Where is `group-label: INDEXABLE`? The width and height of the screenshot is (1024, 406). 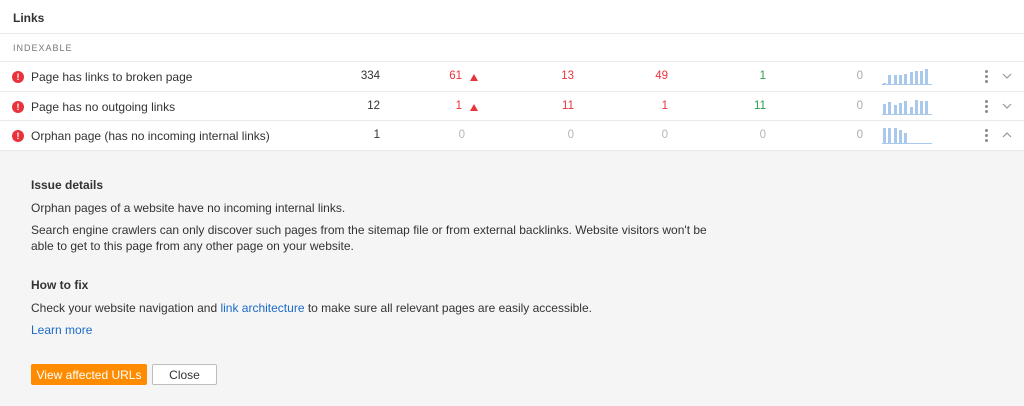 group-label: INDEXABLE is located at coordinates (43, 48).